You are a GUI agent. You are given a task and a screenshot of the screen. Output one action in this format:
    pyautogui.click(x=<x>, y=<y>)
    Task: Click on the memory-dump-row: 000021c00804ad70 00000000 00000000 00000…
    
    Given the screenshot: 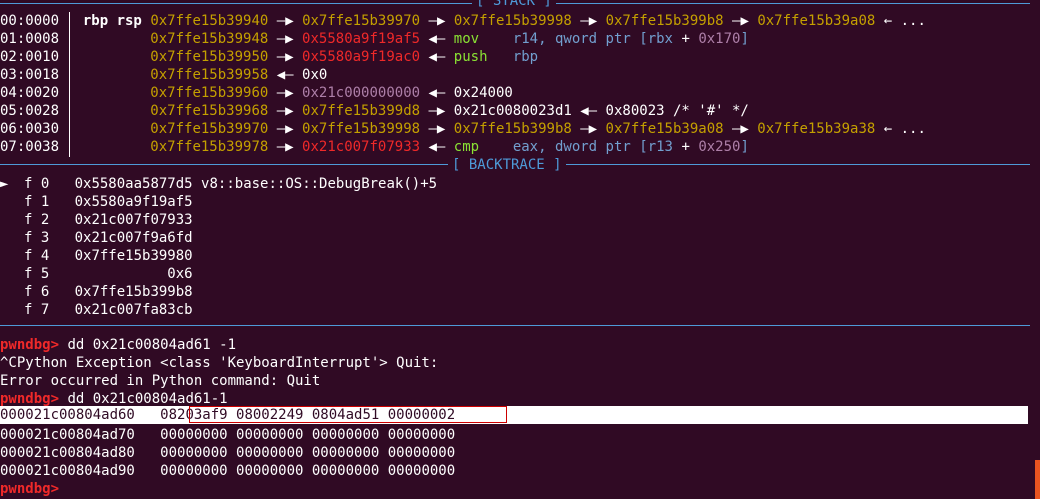 What is the action you would take?
    pyautogui.click(x=227, y=435)
    